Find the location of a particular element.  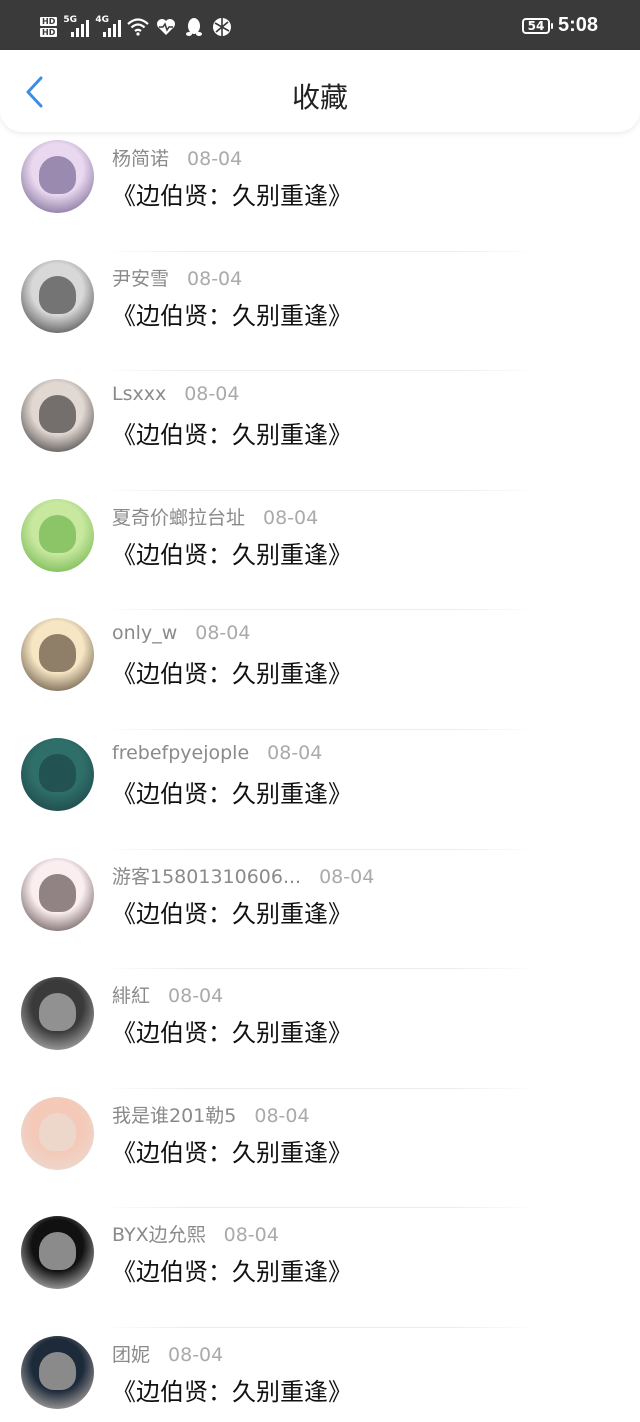

wifi-icon is located at coordinates (138, 27).